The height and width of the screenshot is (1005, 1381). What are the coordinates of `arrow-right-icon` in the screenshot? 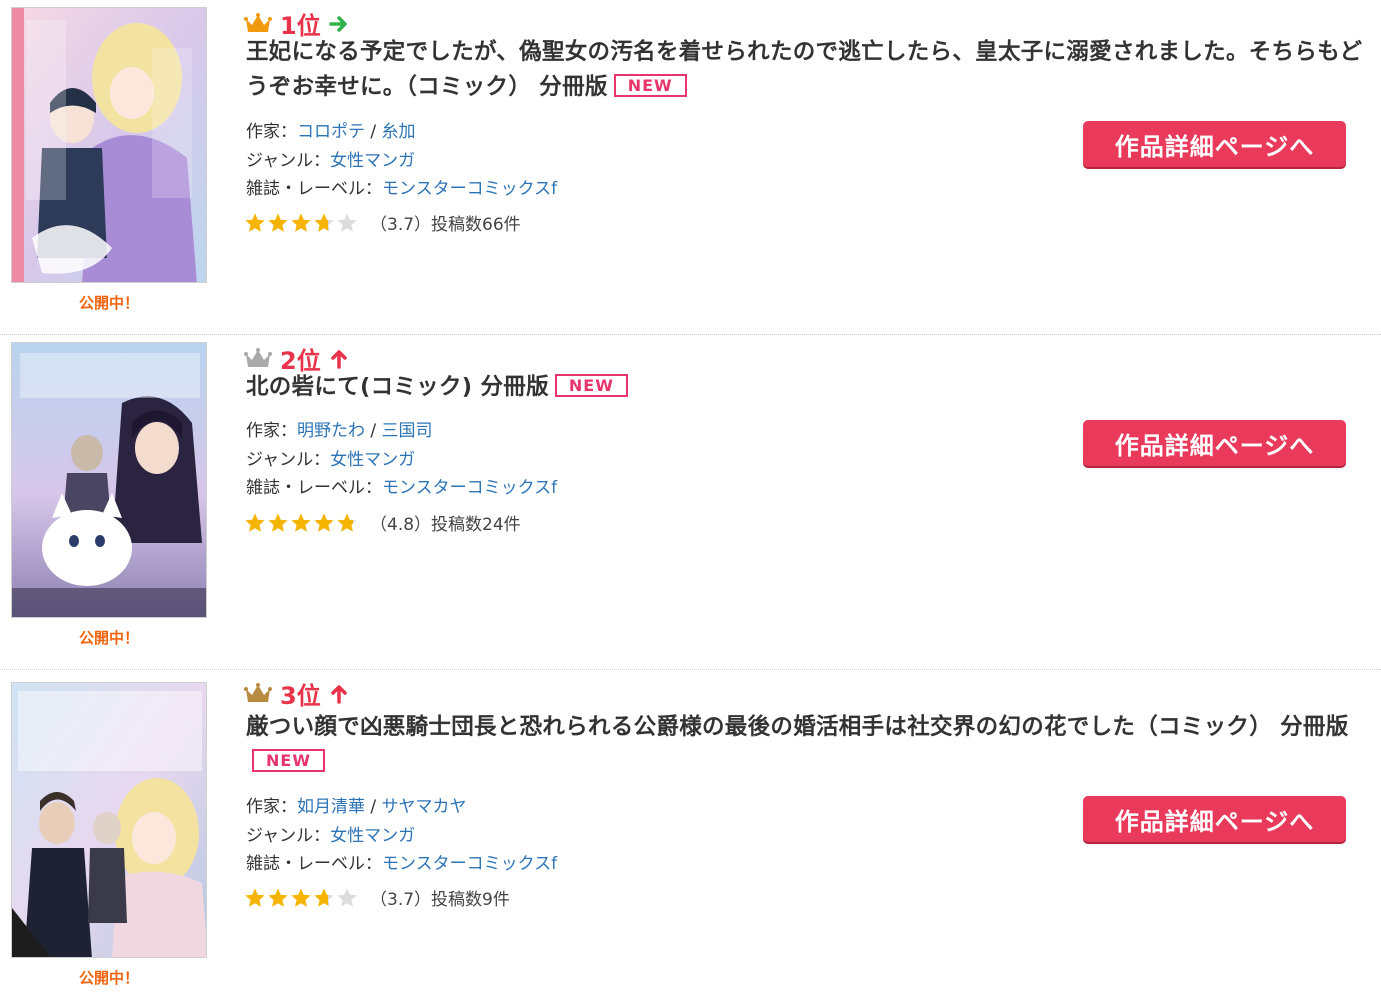 It's located at (337, 23).